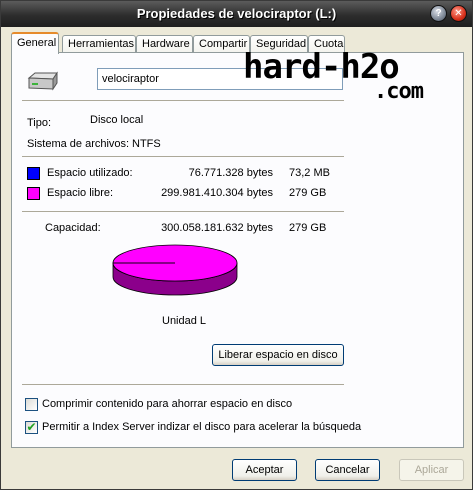 The width and height of the screenshot is (473, 490). I want to click on capacity-label: Capacidad:, so click(73, 228).